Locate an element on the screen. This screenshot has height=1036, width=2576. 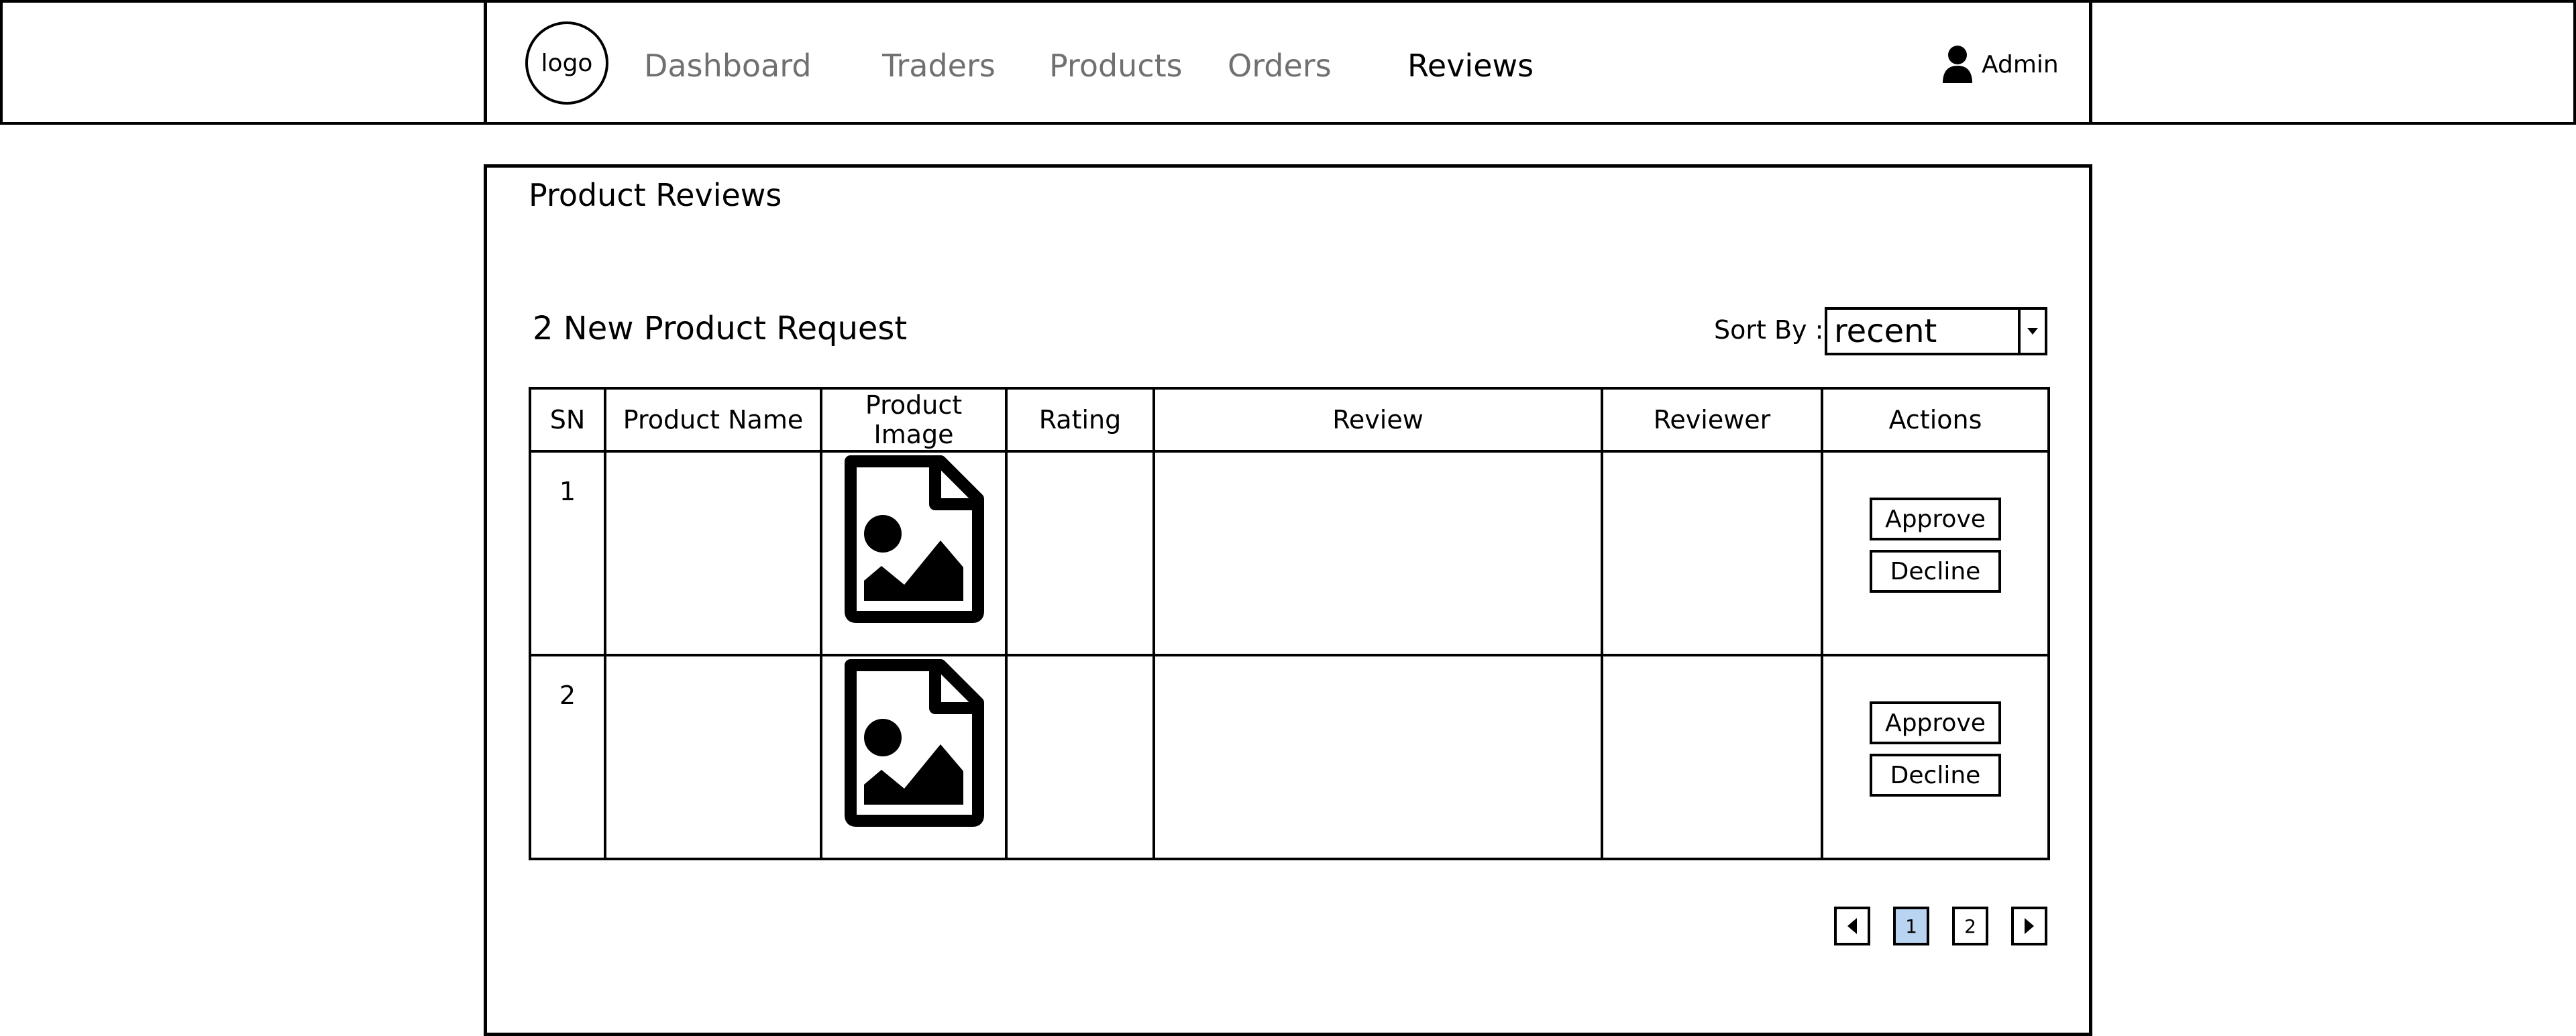
column-header-sn: SN is located at coordinates (567, 420).